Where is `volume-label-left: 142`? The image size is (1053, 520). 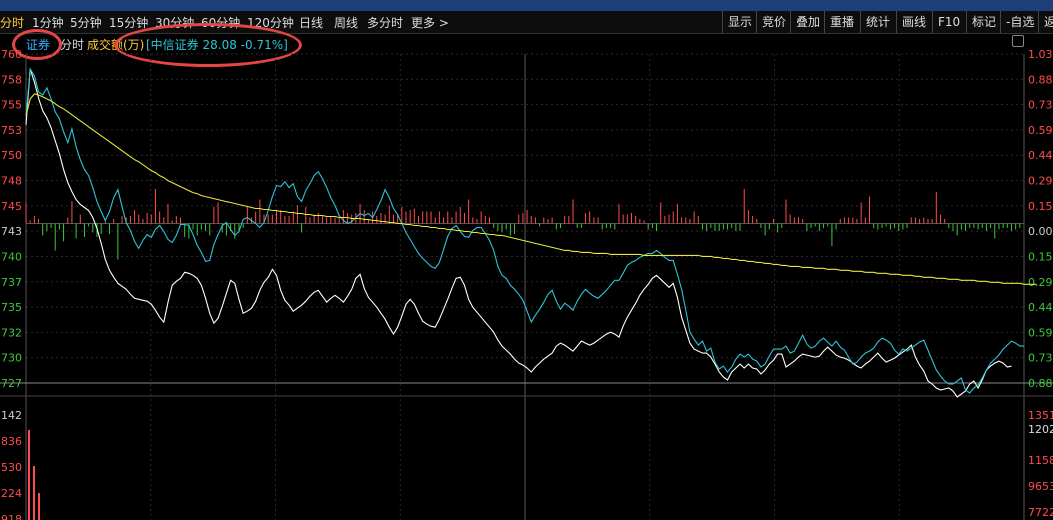 volume-label-left: 142 is located at coordinates (11, 415).